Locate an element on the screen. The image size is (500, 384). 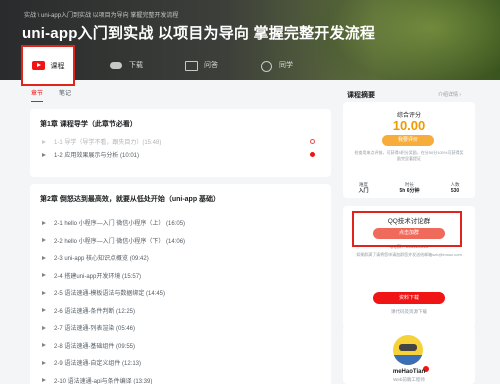
lesson-item: 2-2 hello 小程序—入门 微信小程序（下） (14:06) is located at coordinates (180, 241).